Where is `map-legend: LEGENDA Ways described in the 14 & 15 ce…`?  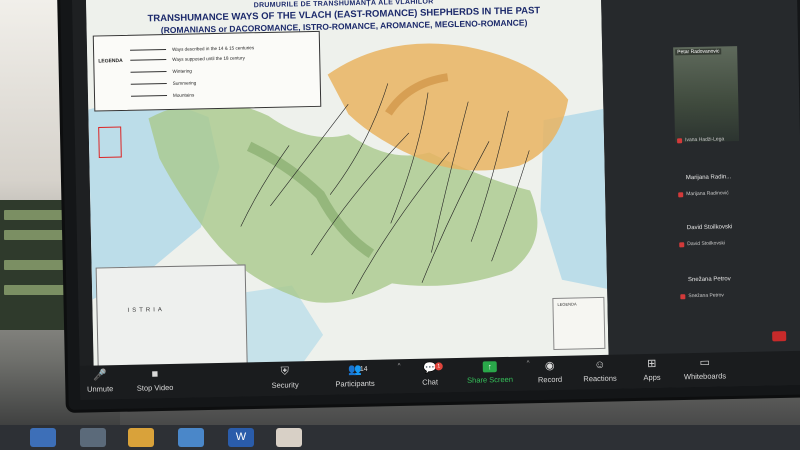 map-legend: LEGENDA Ways described in the 14 & 15 ce… is located at coordinates (207, 71).